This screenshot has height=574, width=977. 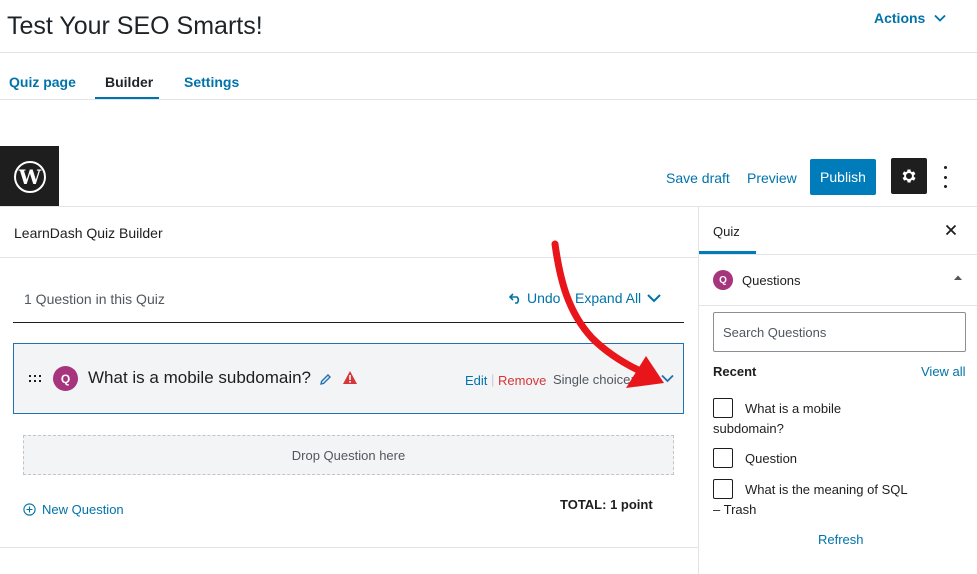 What do you see at coordinates (65, 378) in the screenshot?
I see `question-badge: Q` at bounding box center [65, 378].